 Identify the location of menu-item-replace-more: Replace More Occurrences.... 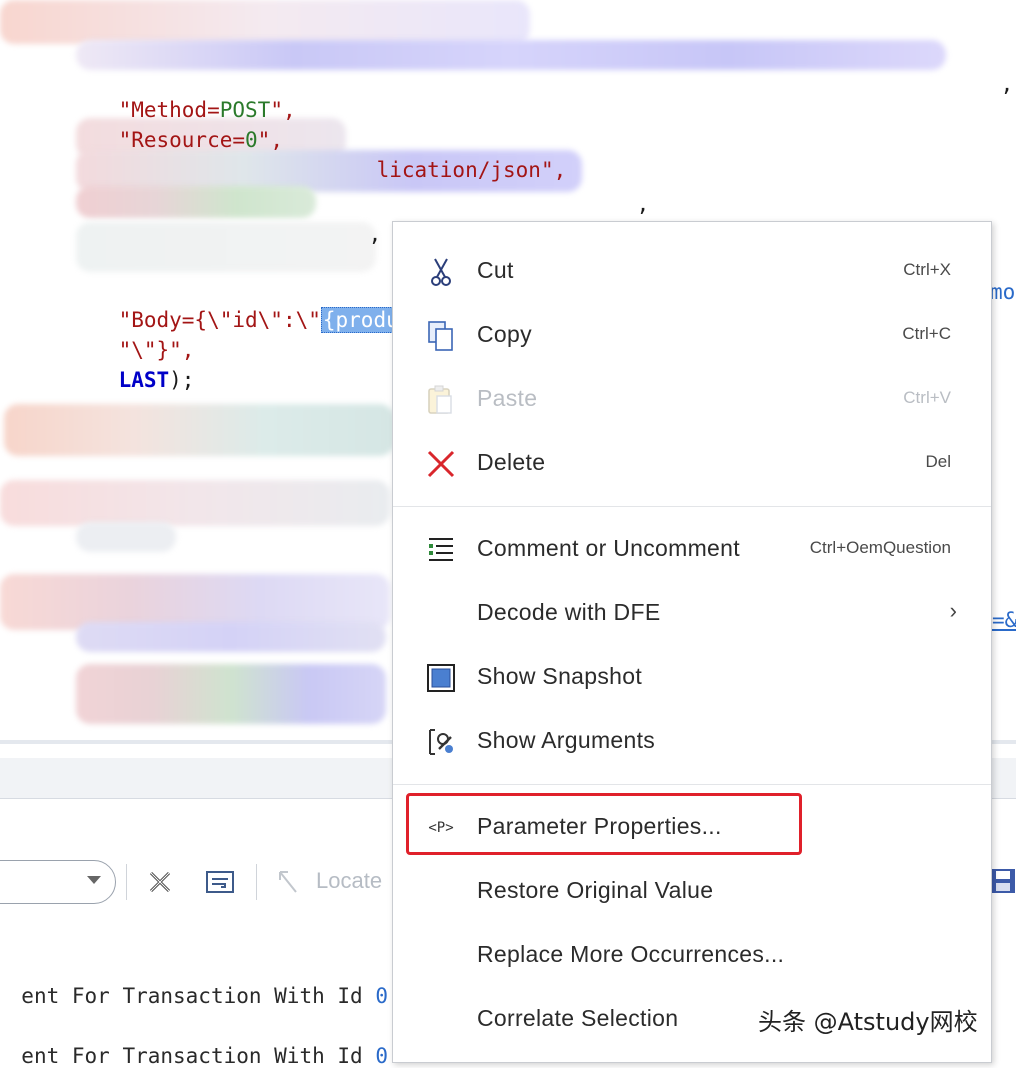
(692, 956).